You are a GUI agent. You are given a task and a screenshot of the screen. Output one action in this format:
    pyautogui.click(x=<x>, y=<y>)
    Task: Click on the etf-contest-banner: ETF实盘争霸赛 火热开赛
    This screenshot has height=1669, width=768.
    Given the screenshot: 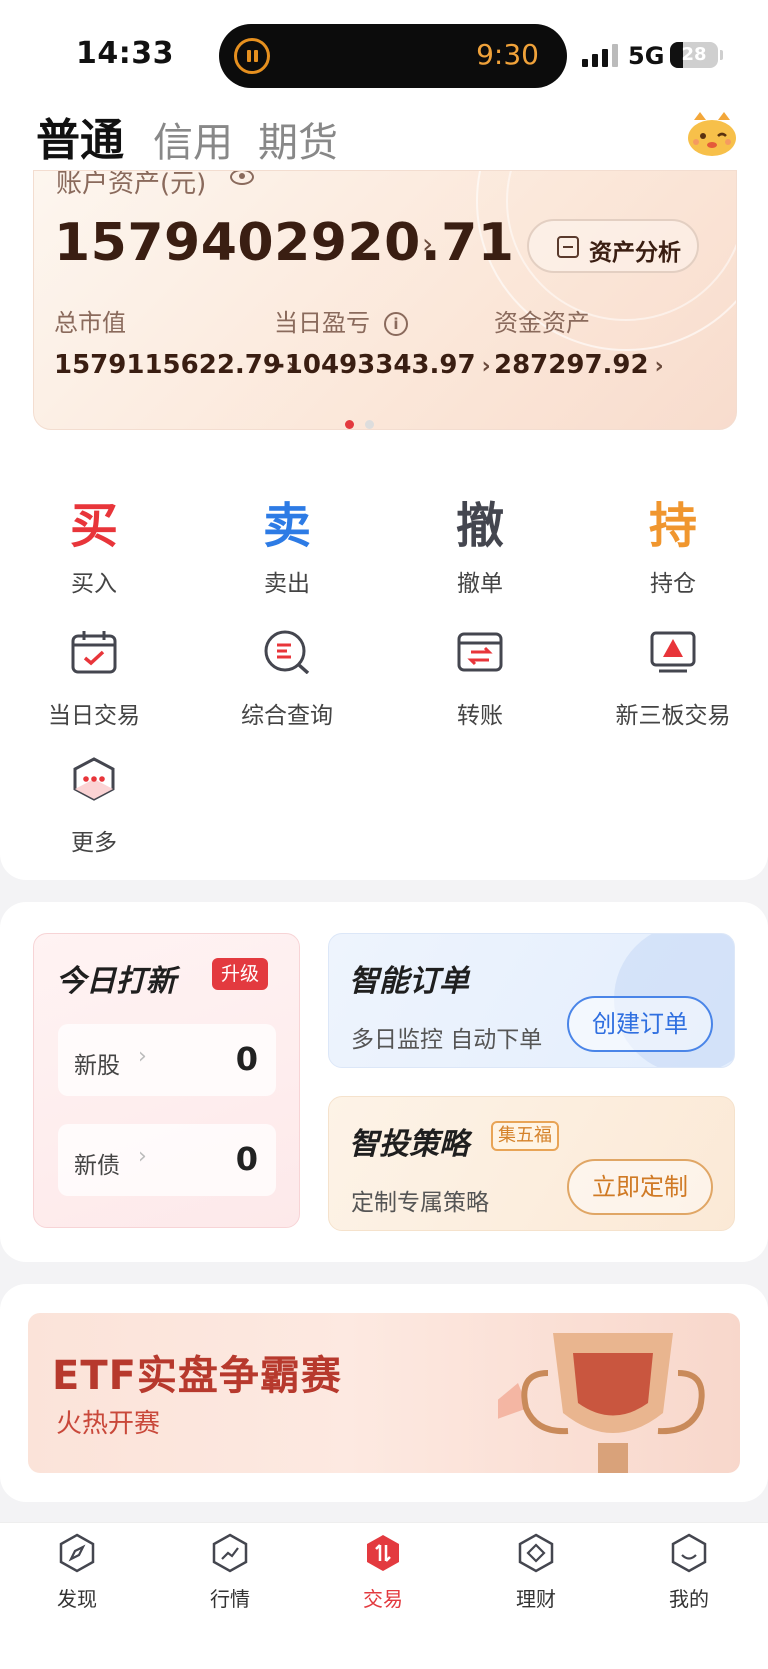 What is the action you would take?
    pyautogui.click(x=384, y=1393)
    